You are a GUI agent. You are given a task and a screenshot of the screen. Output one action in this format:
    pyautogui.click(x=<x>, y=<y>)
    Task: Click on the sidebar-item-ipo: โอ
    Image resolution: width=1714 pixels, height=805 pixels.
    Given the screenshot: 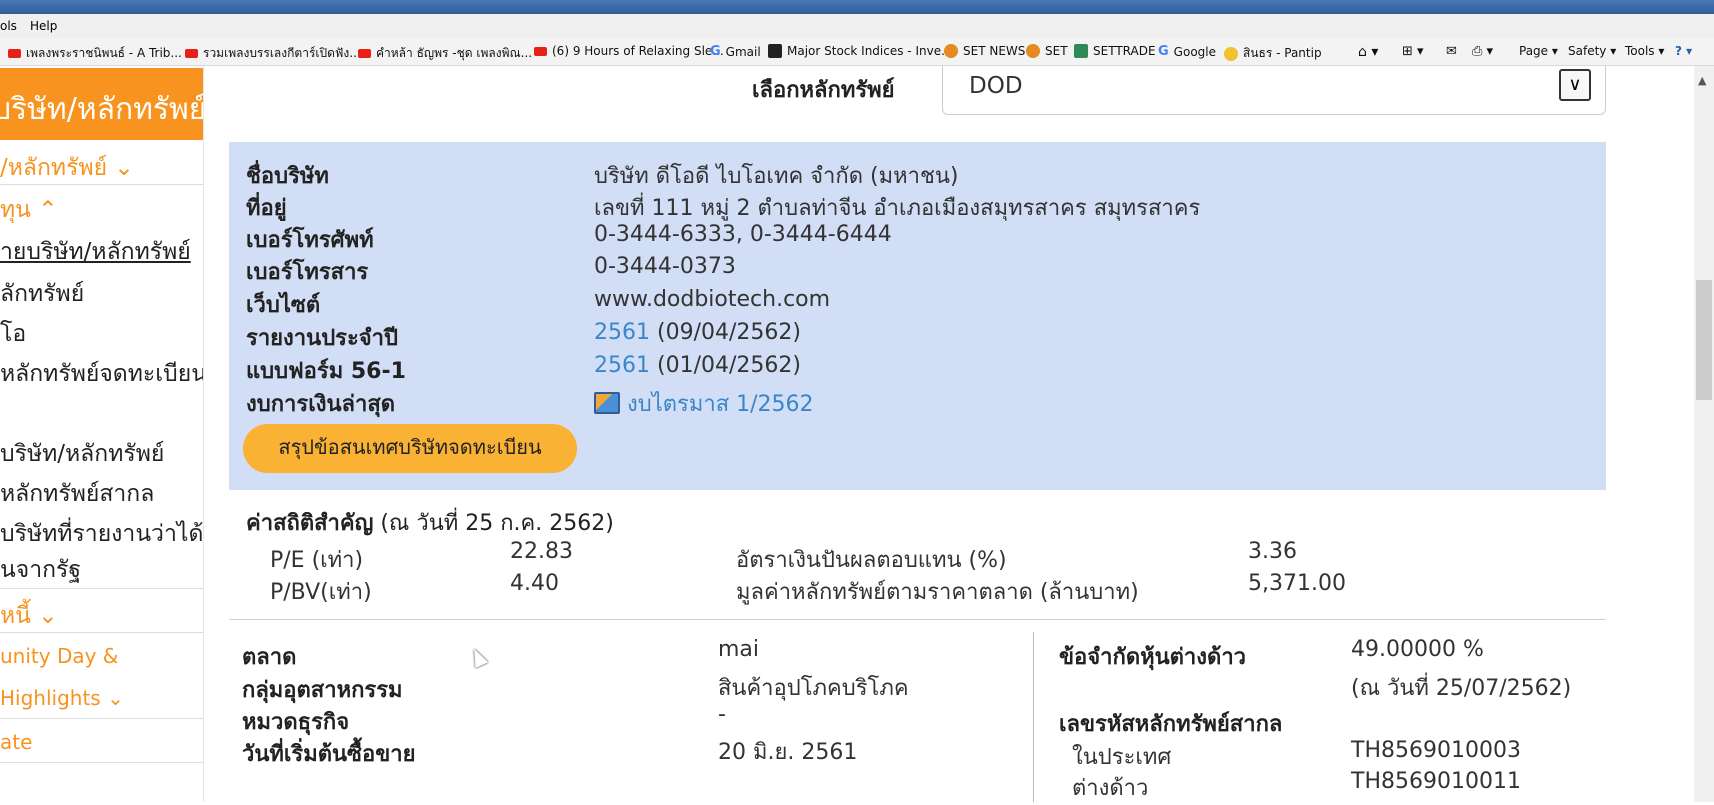 What is the action you would take?
    pyautogui.click(x=13, y=334)
    